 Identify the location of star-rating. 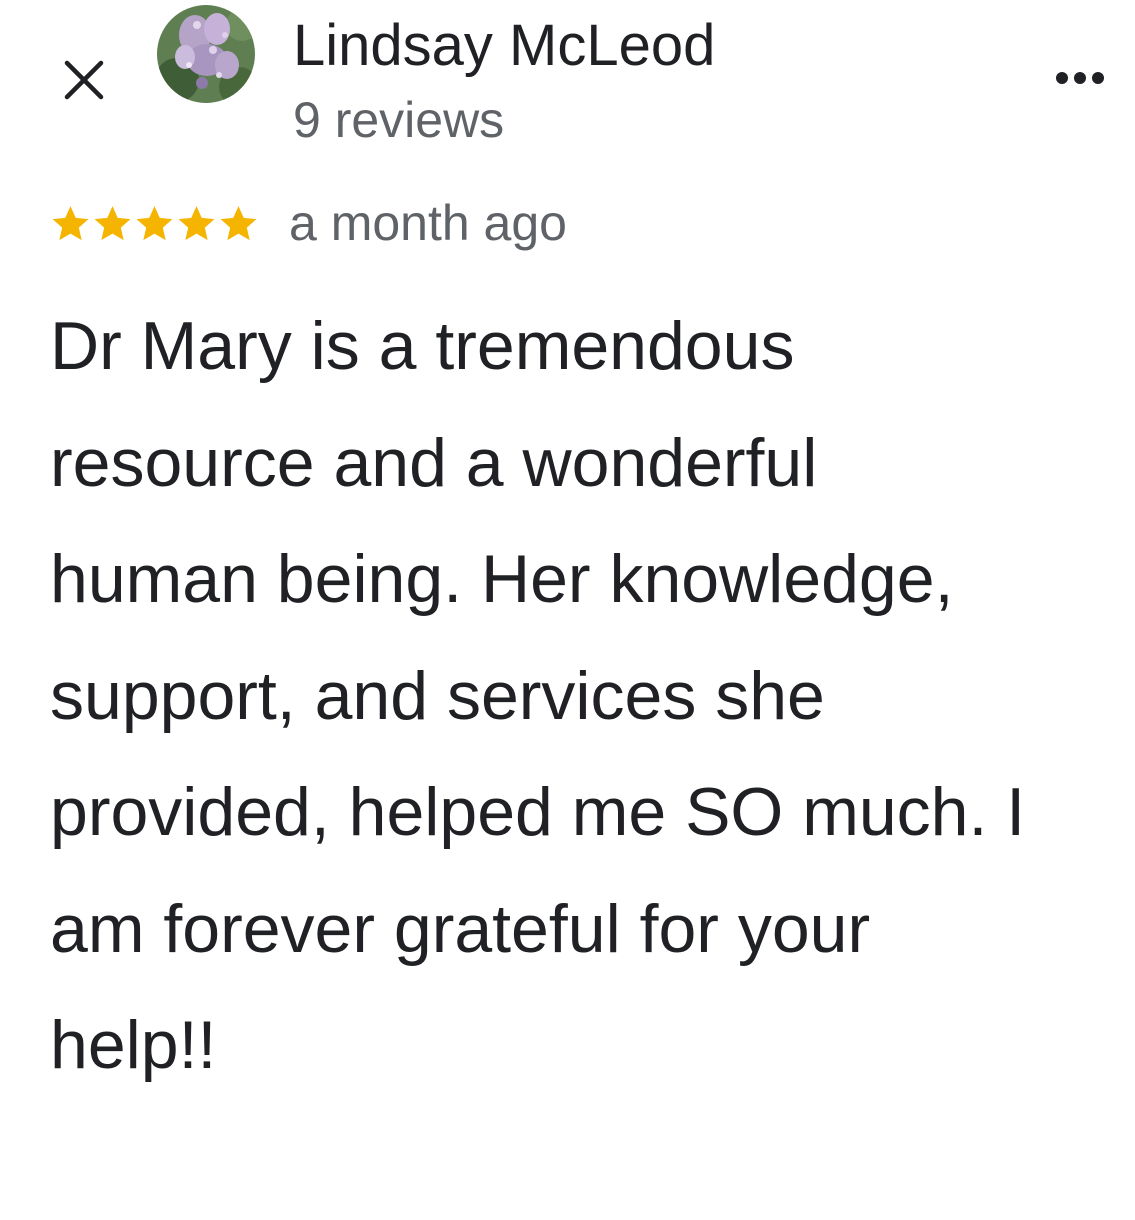
(154, 223).